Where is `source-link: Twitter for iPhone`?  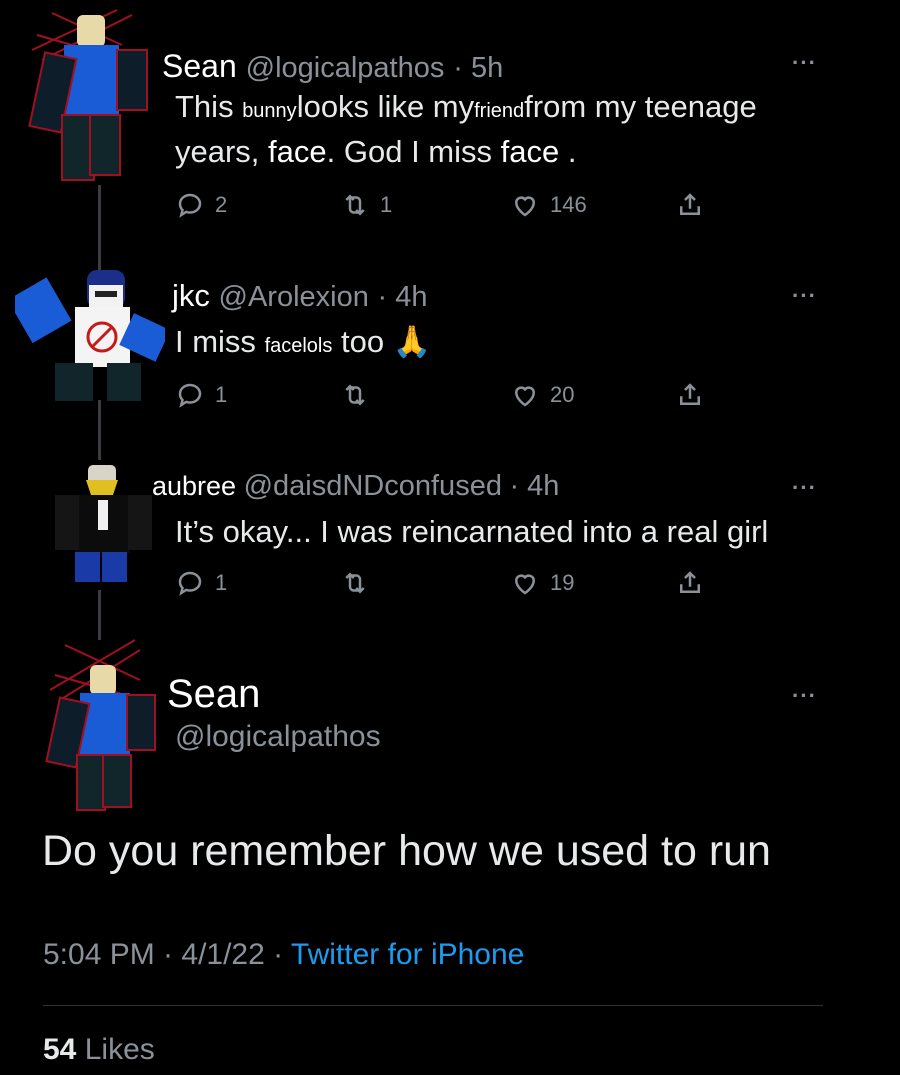 source-link: Twitter for iPhone is located at coordinates (407, 954).